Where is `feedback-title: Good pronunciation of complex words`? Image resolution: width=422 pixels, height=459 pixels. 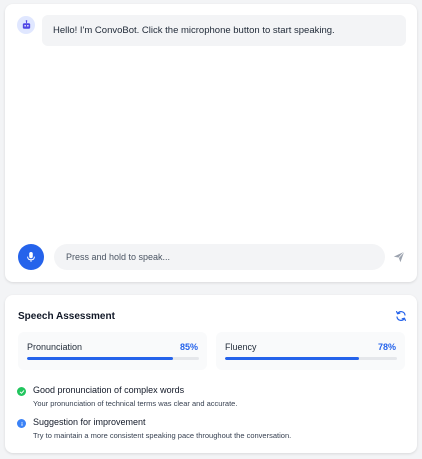
feedback-title: Good pronunciation of complex words is located at coordinates (109, 390).